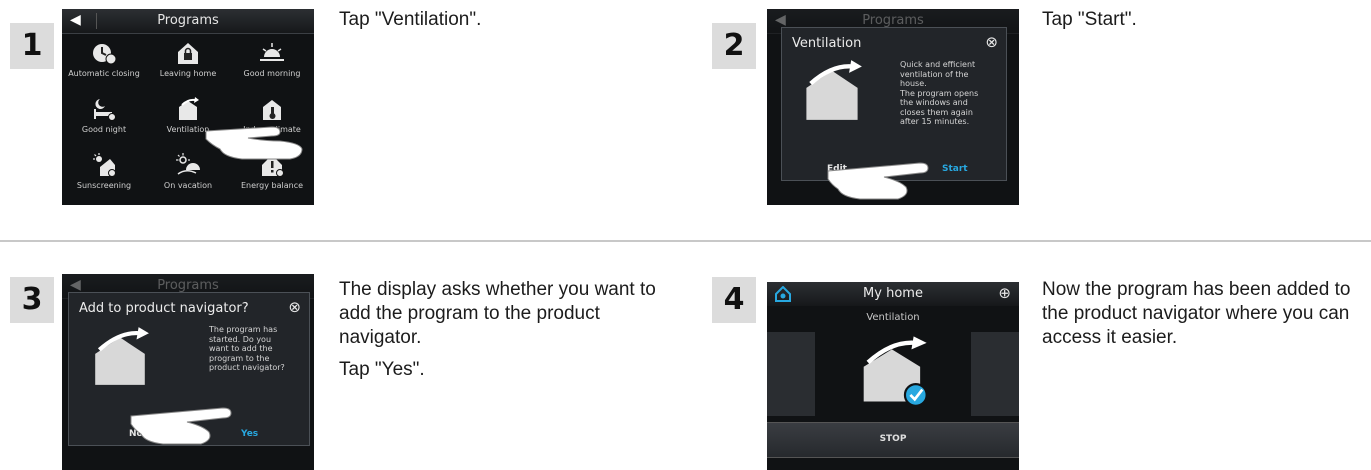 The width and height of the screenshot is (1371, 470). I want to click on screen-title: My home, so click(893, 293).